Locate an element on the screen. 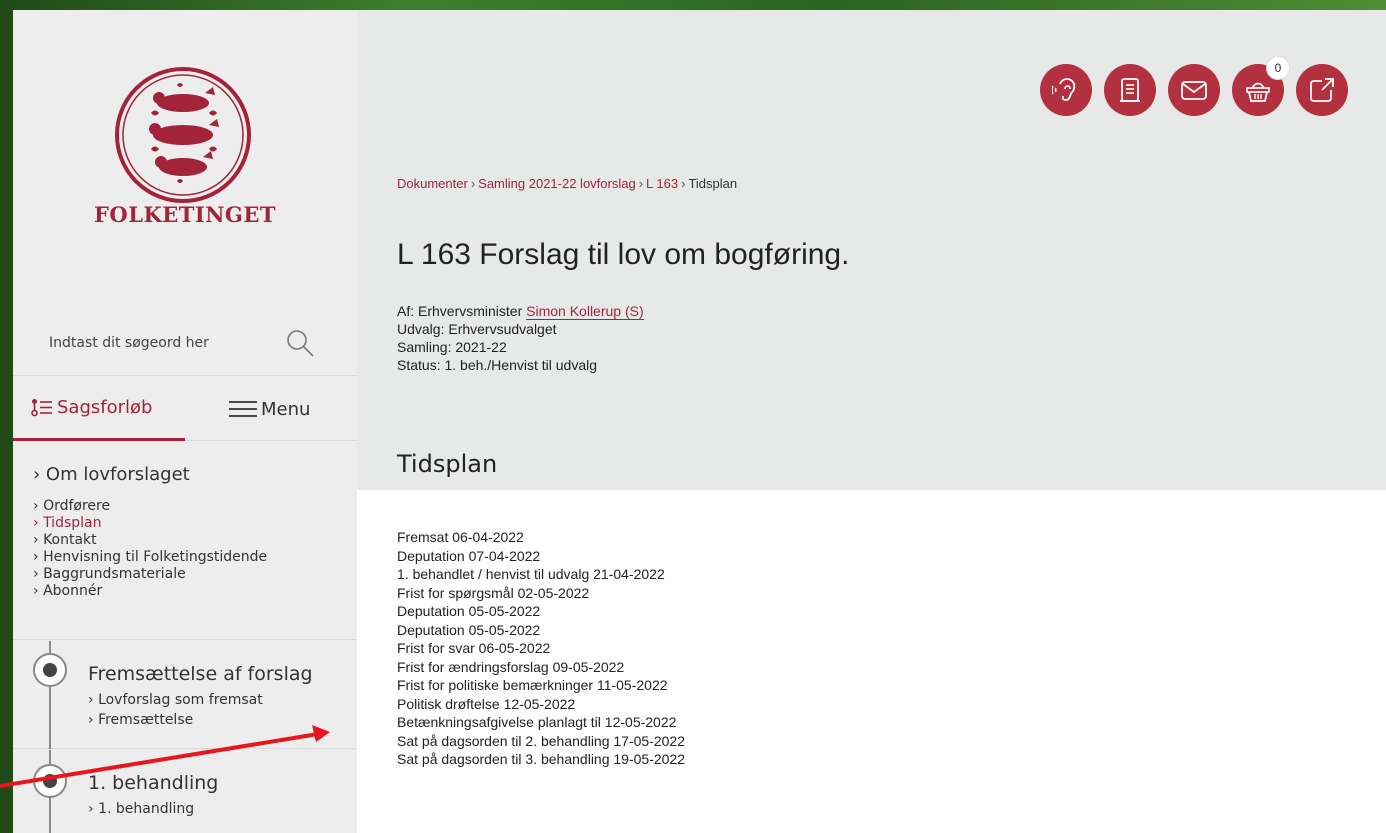 Image resolution: width=1386 pixels, height=833 pixels. ear-icon is located at coordinates (1064, 89).